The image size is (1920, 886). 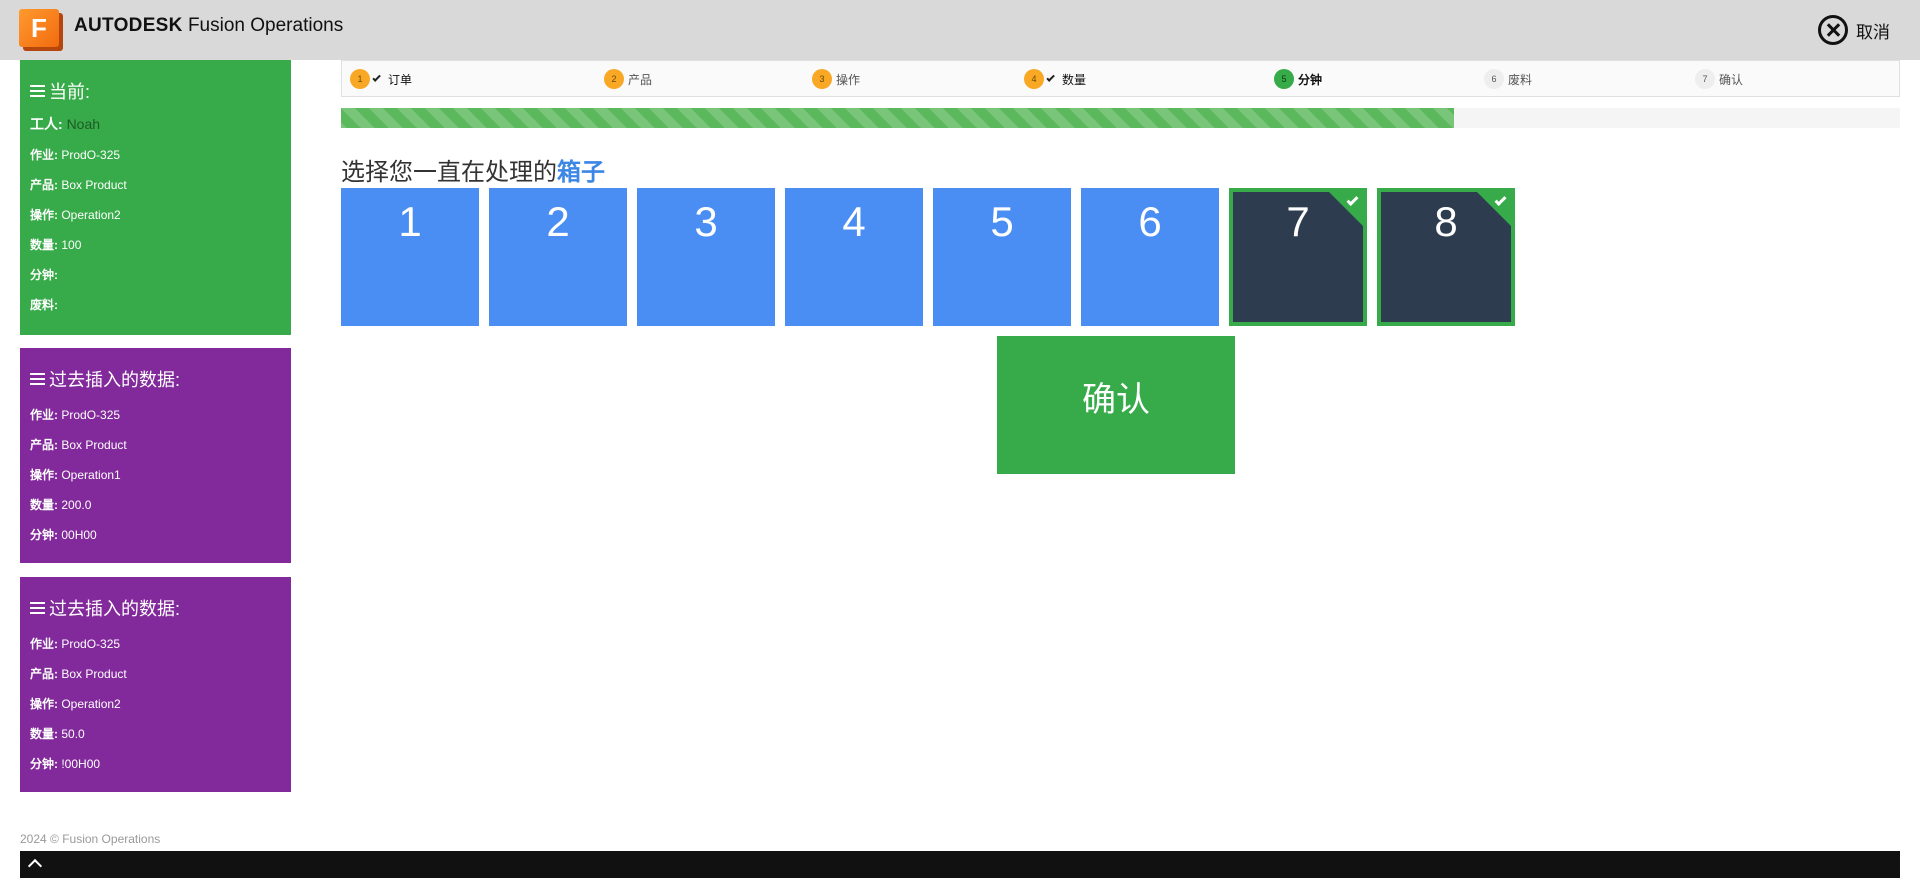 I want to click on box-select-prompt: 选择您一直在处理的箱子, so click(x=473, y=172).